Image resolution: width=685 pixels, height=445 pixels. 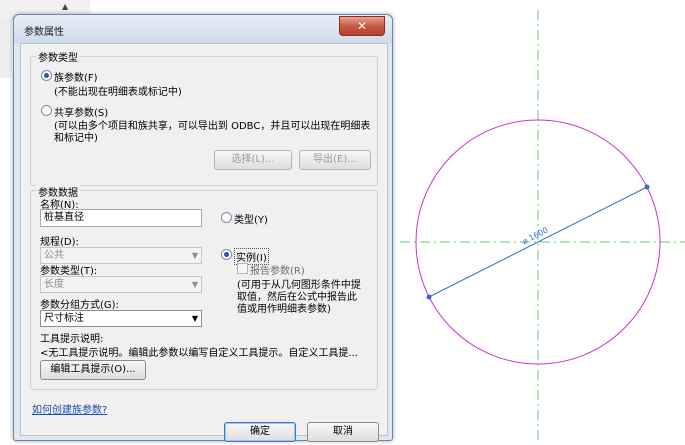 What do you see at coordinates (46, 75) in the screenshot?
I see `family-param-radio` at bounding box center [46, 75].